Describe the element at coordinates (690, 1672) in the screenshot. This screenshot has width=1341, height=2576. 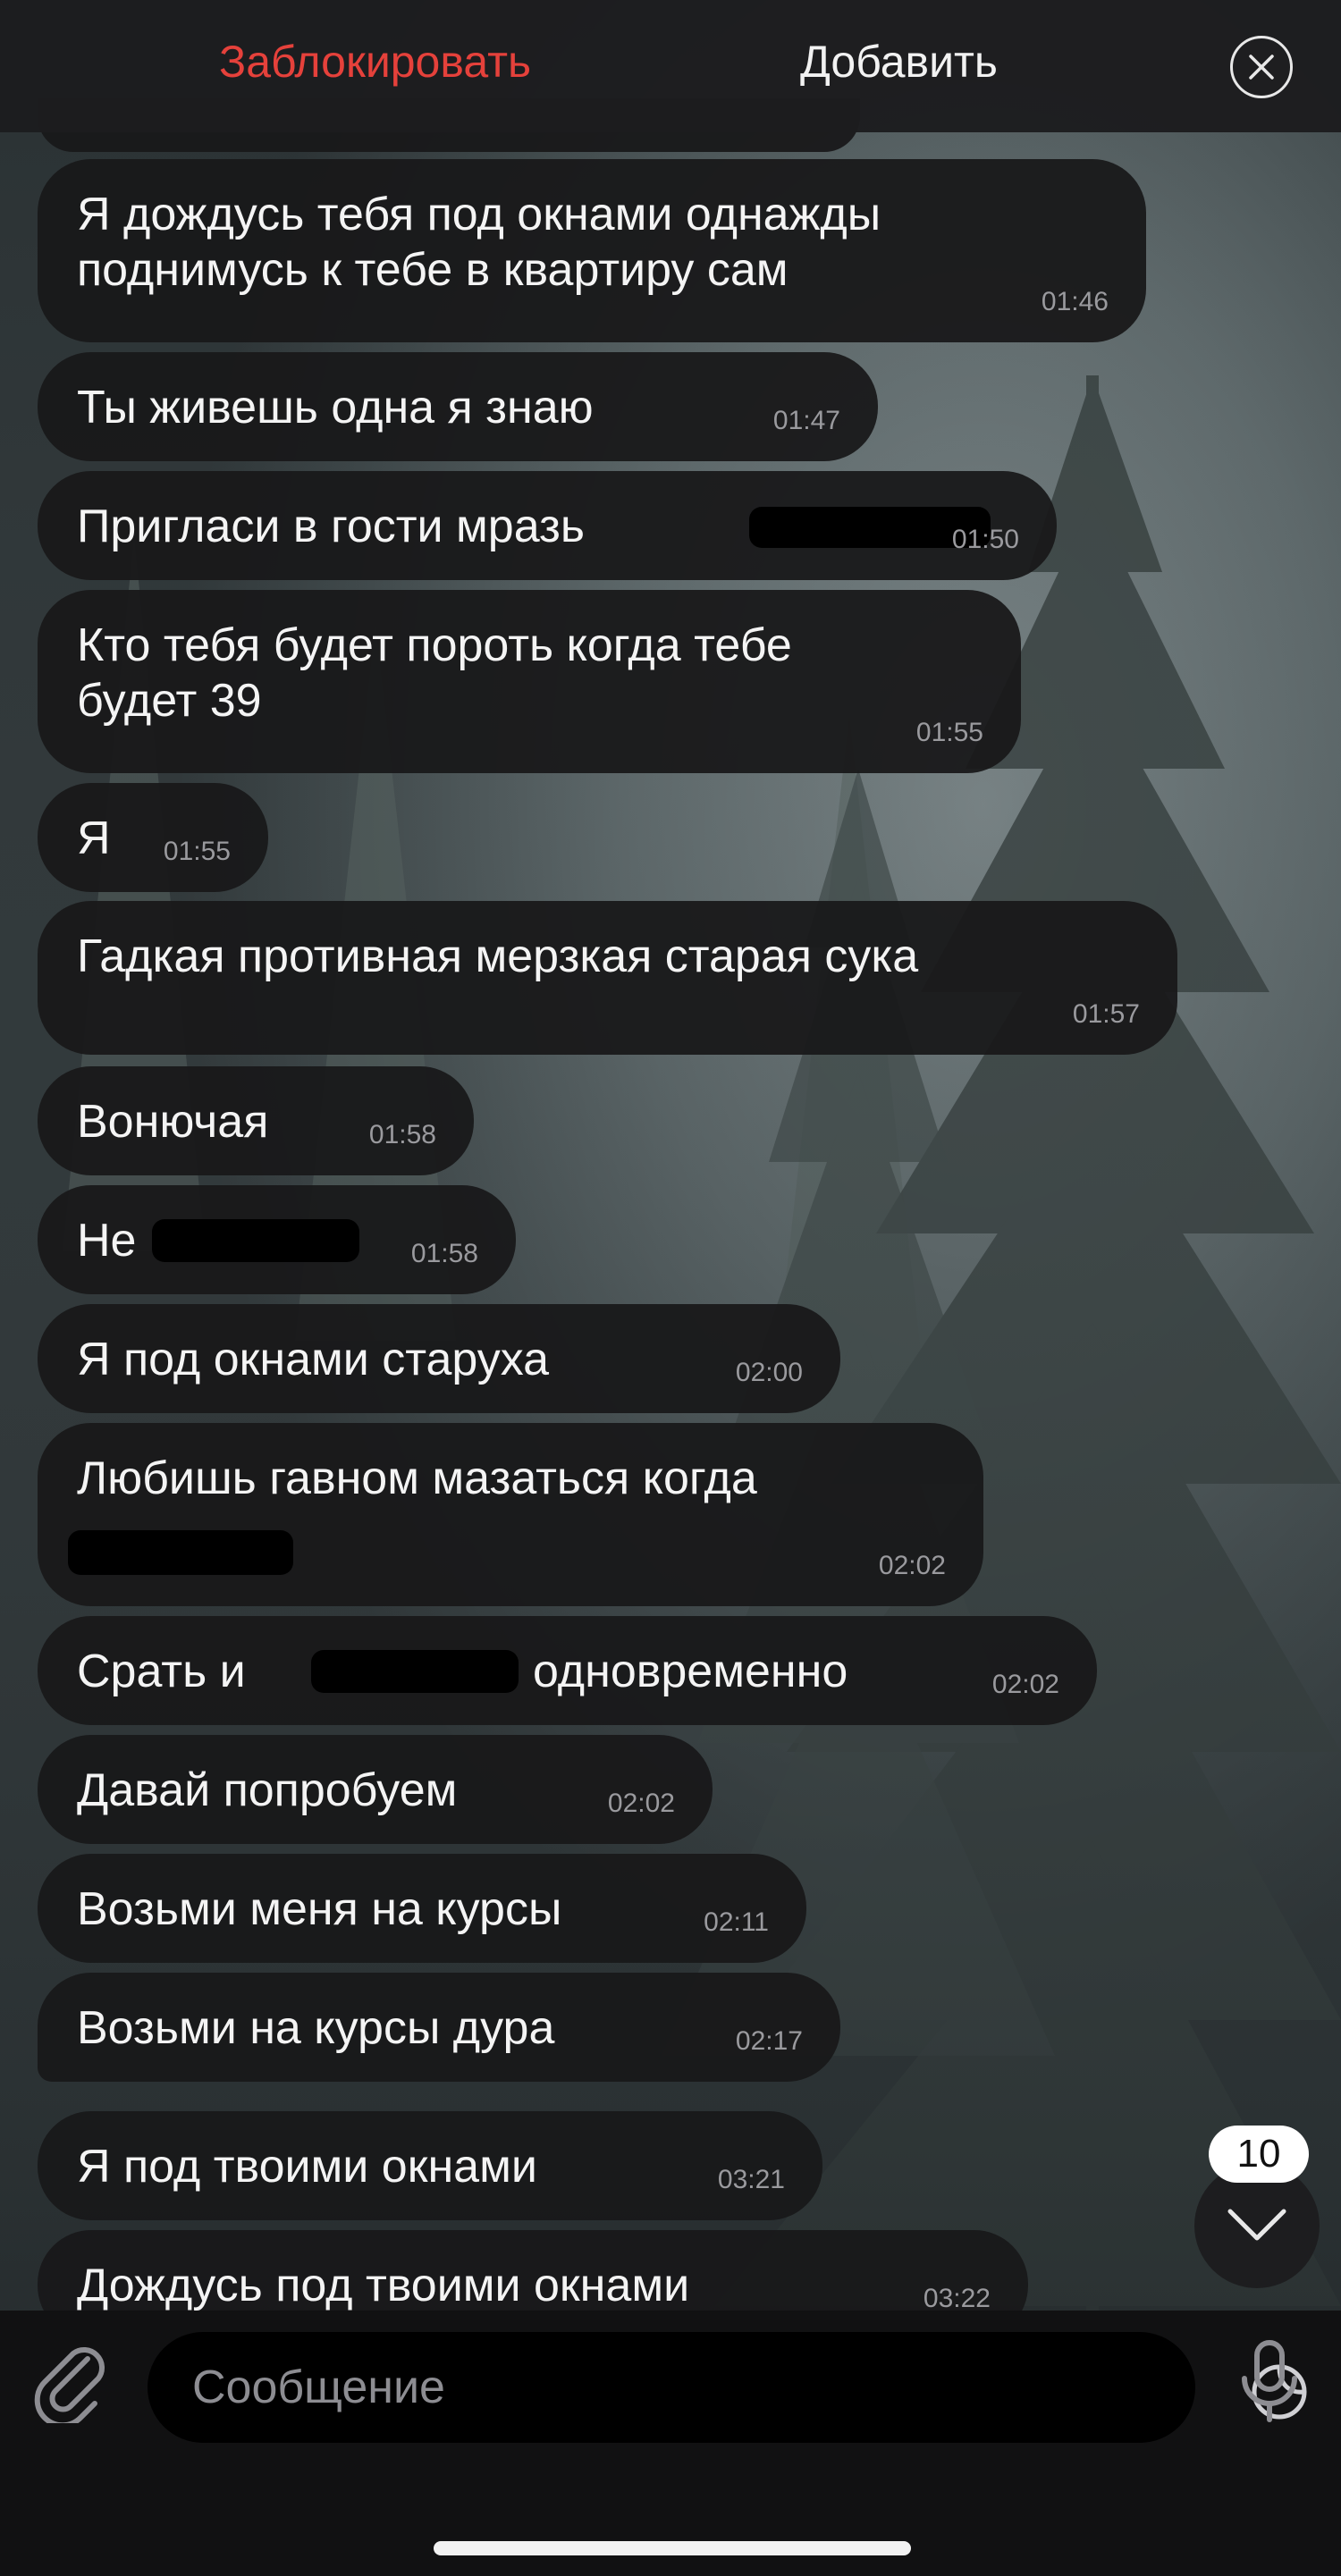
I see `message-text-continued: одновременно` at that location.